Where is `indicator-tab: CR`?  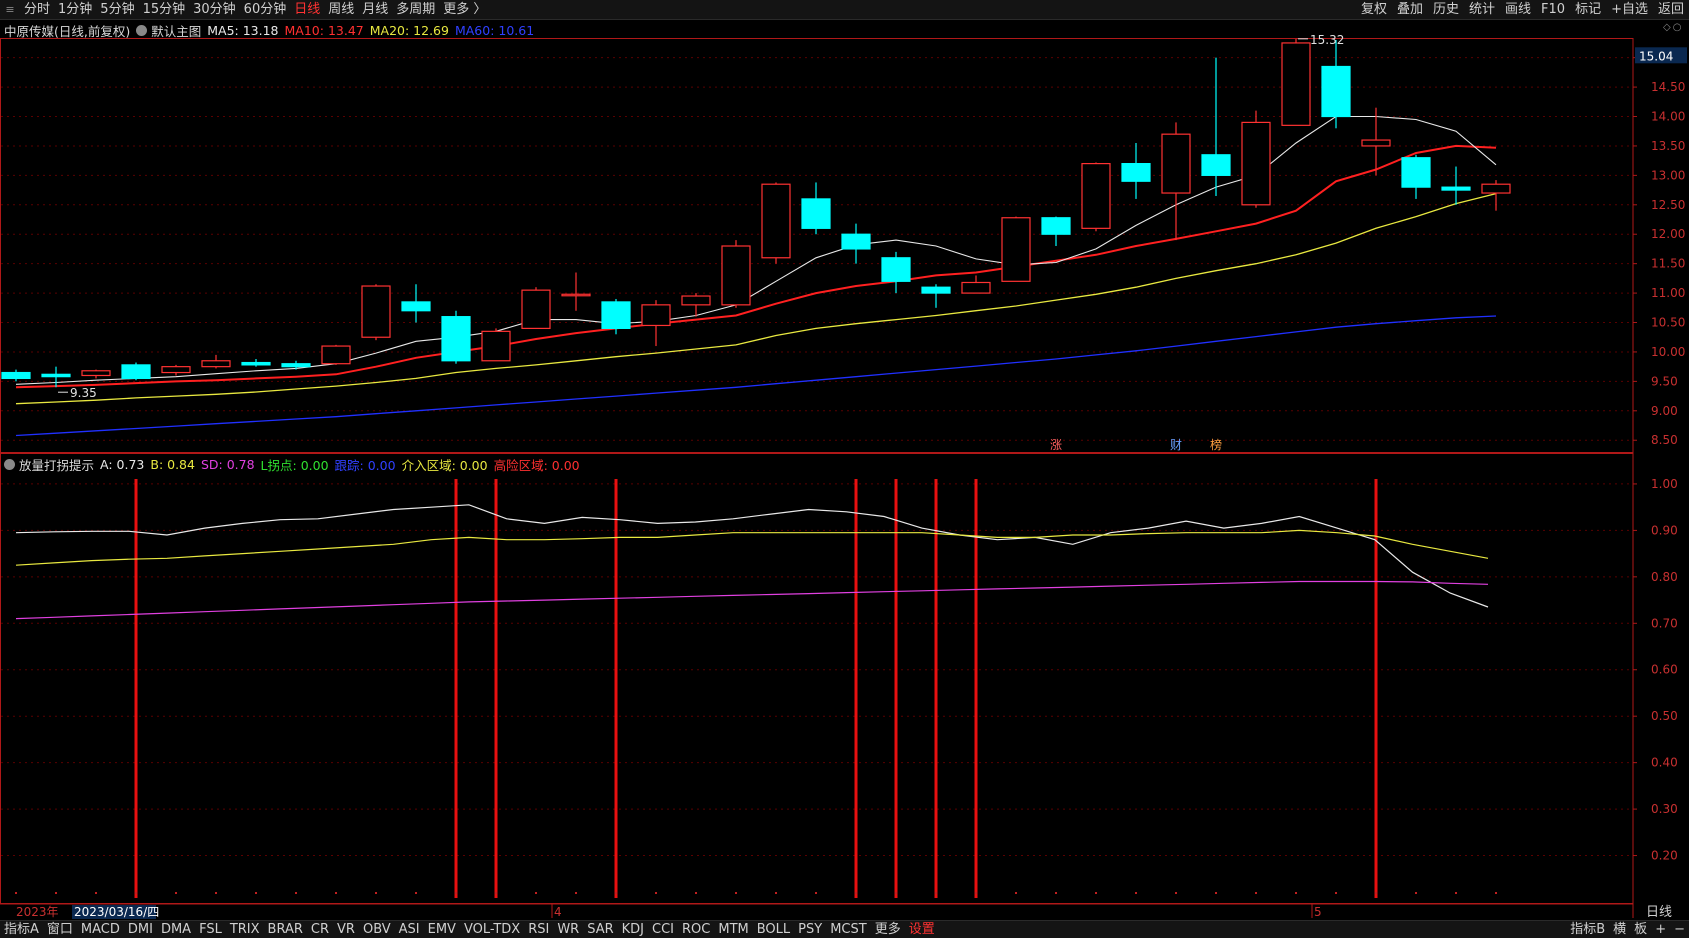
indicator-tab: CR is located at coordinates (320, 929).